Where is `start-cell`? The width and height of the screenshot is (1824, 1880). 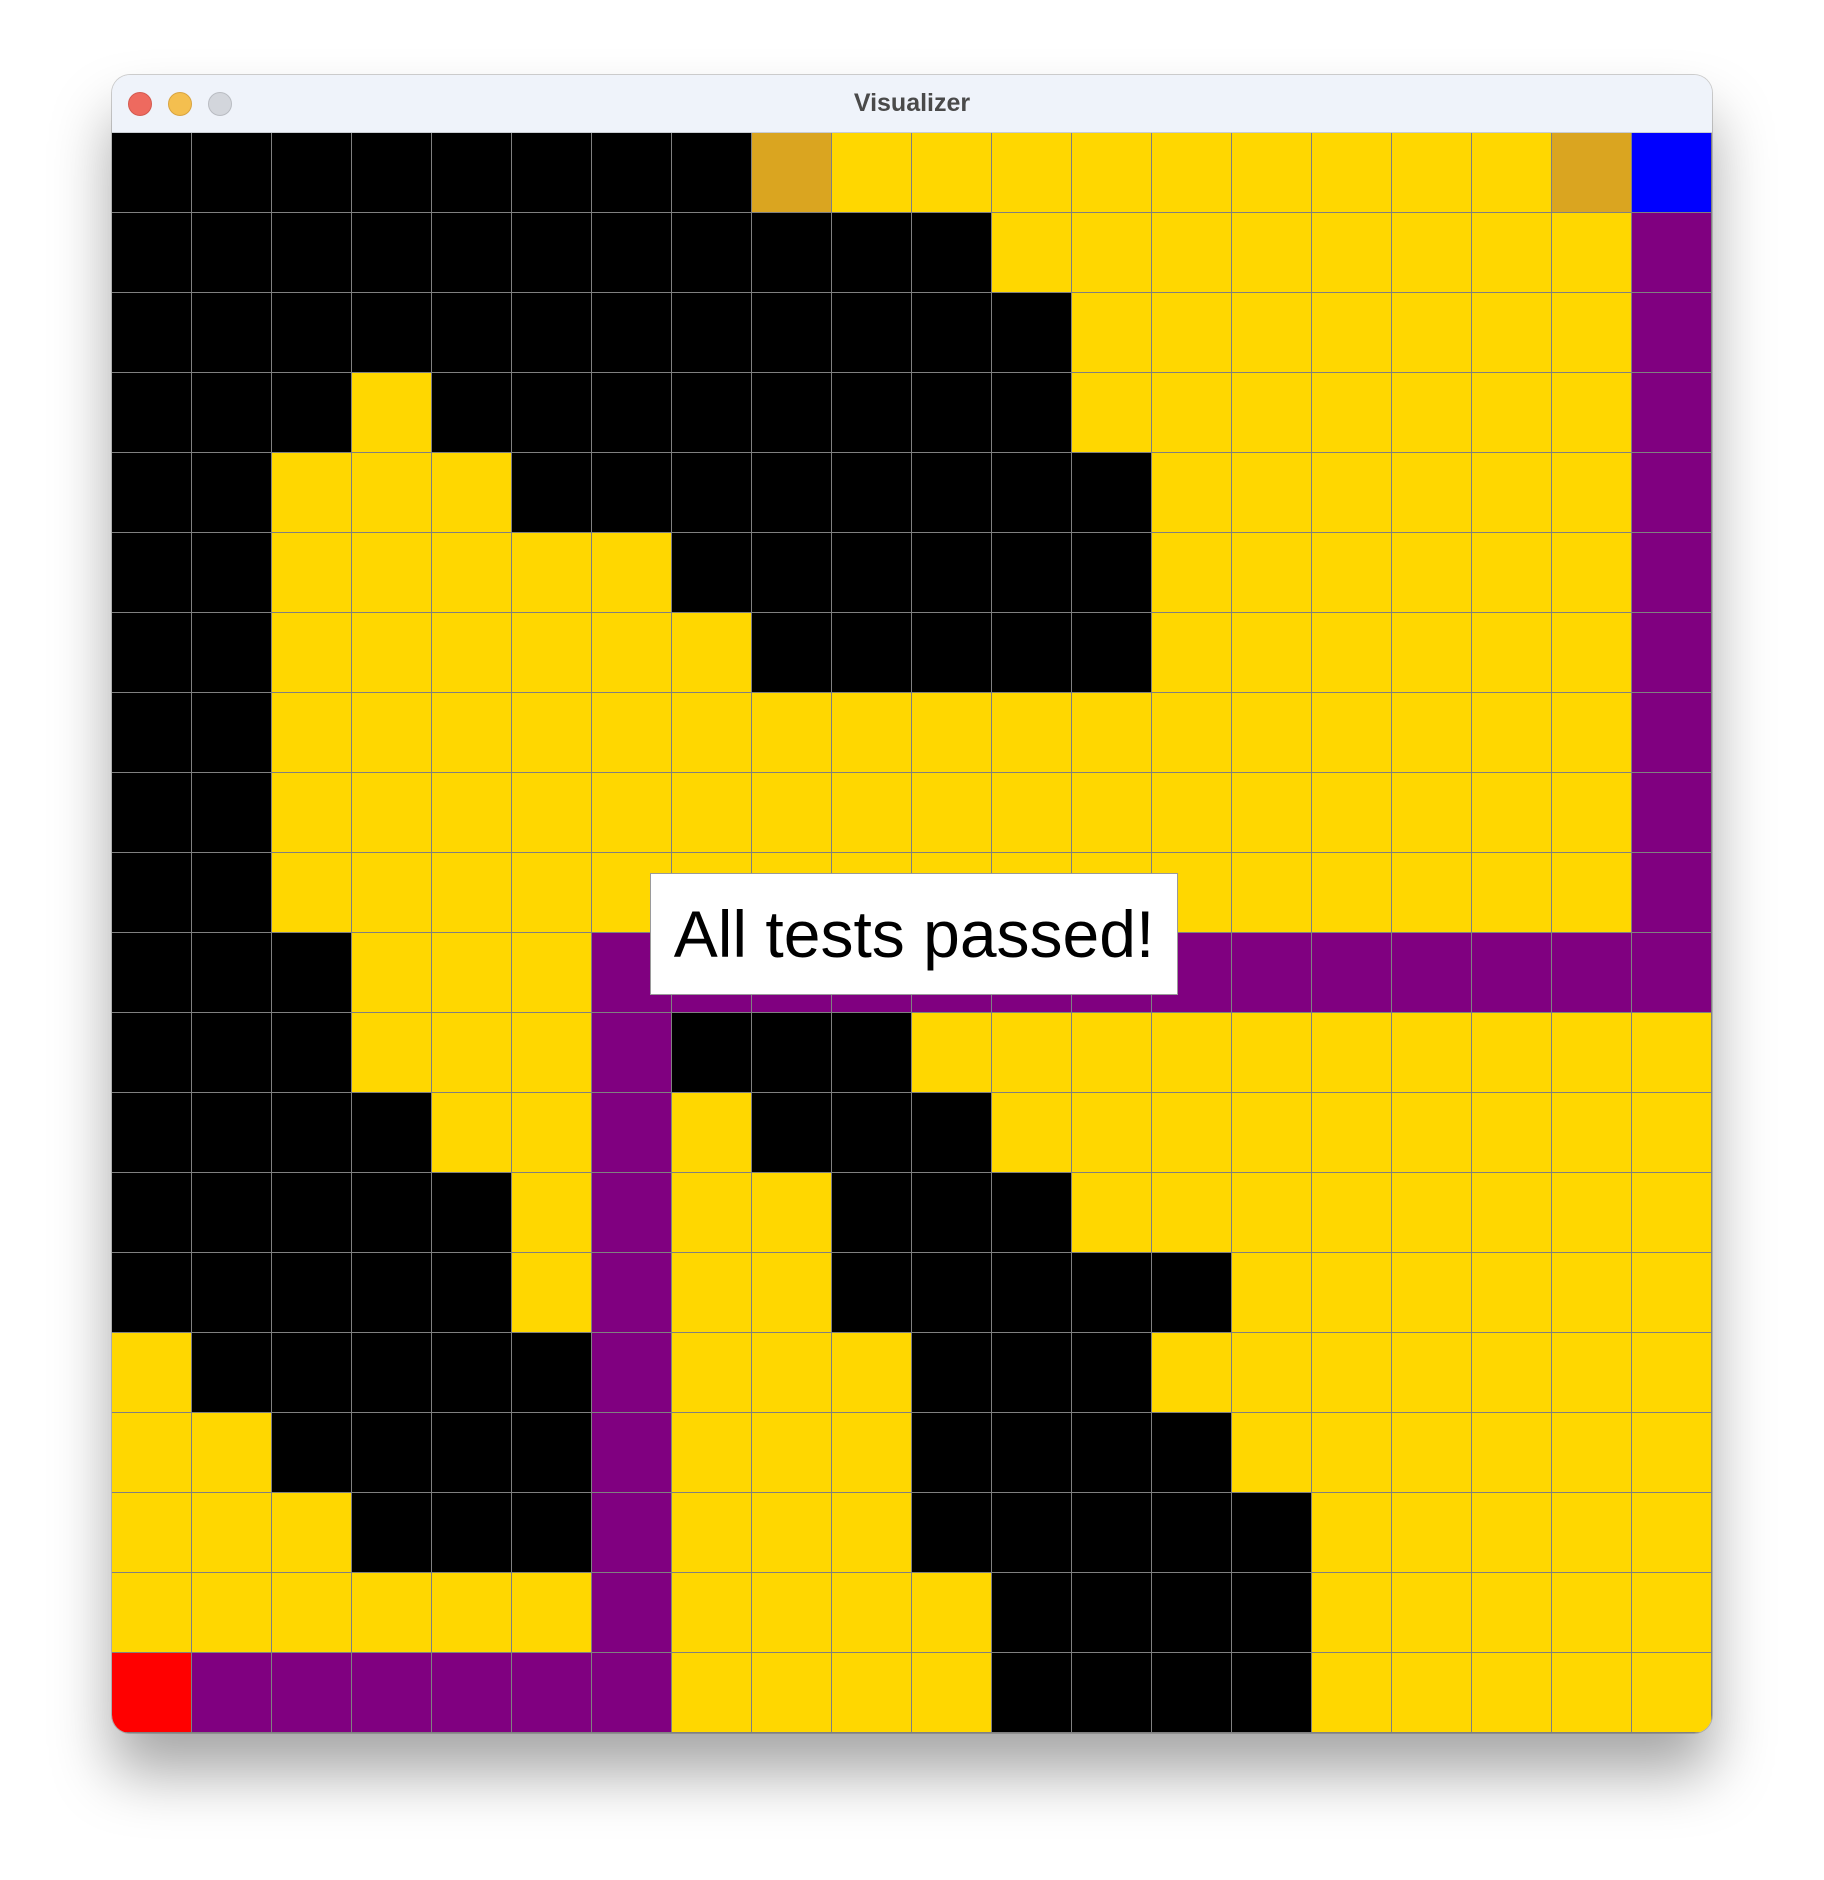 start-cell is located at coordinates (152, 1693).